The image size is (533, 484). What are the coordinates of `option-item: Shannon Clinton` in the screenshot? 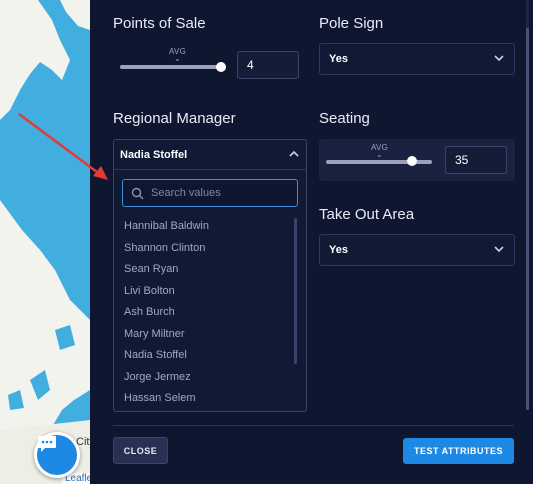 It's located at (209, 249).